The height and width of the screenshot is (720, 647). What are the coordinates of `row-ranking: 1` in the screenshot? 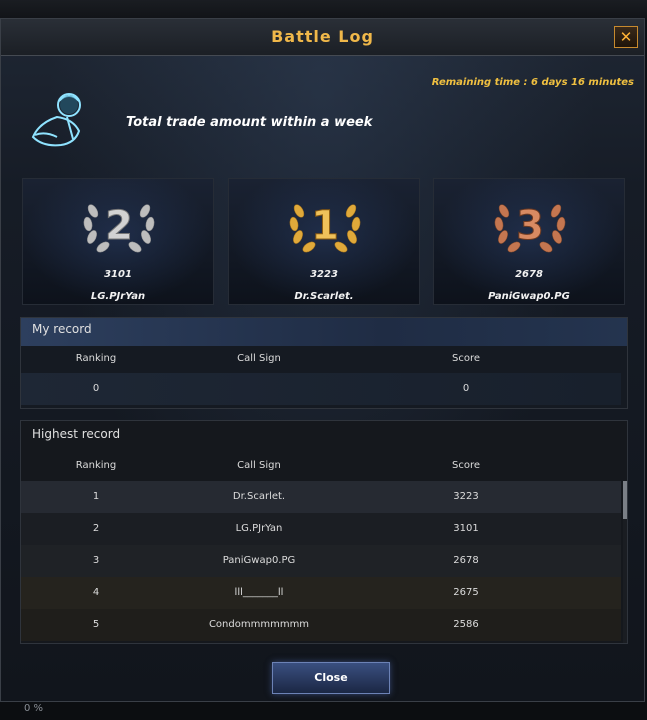 It's located at (96, 496).